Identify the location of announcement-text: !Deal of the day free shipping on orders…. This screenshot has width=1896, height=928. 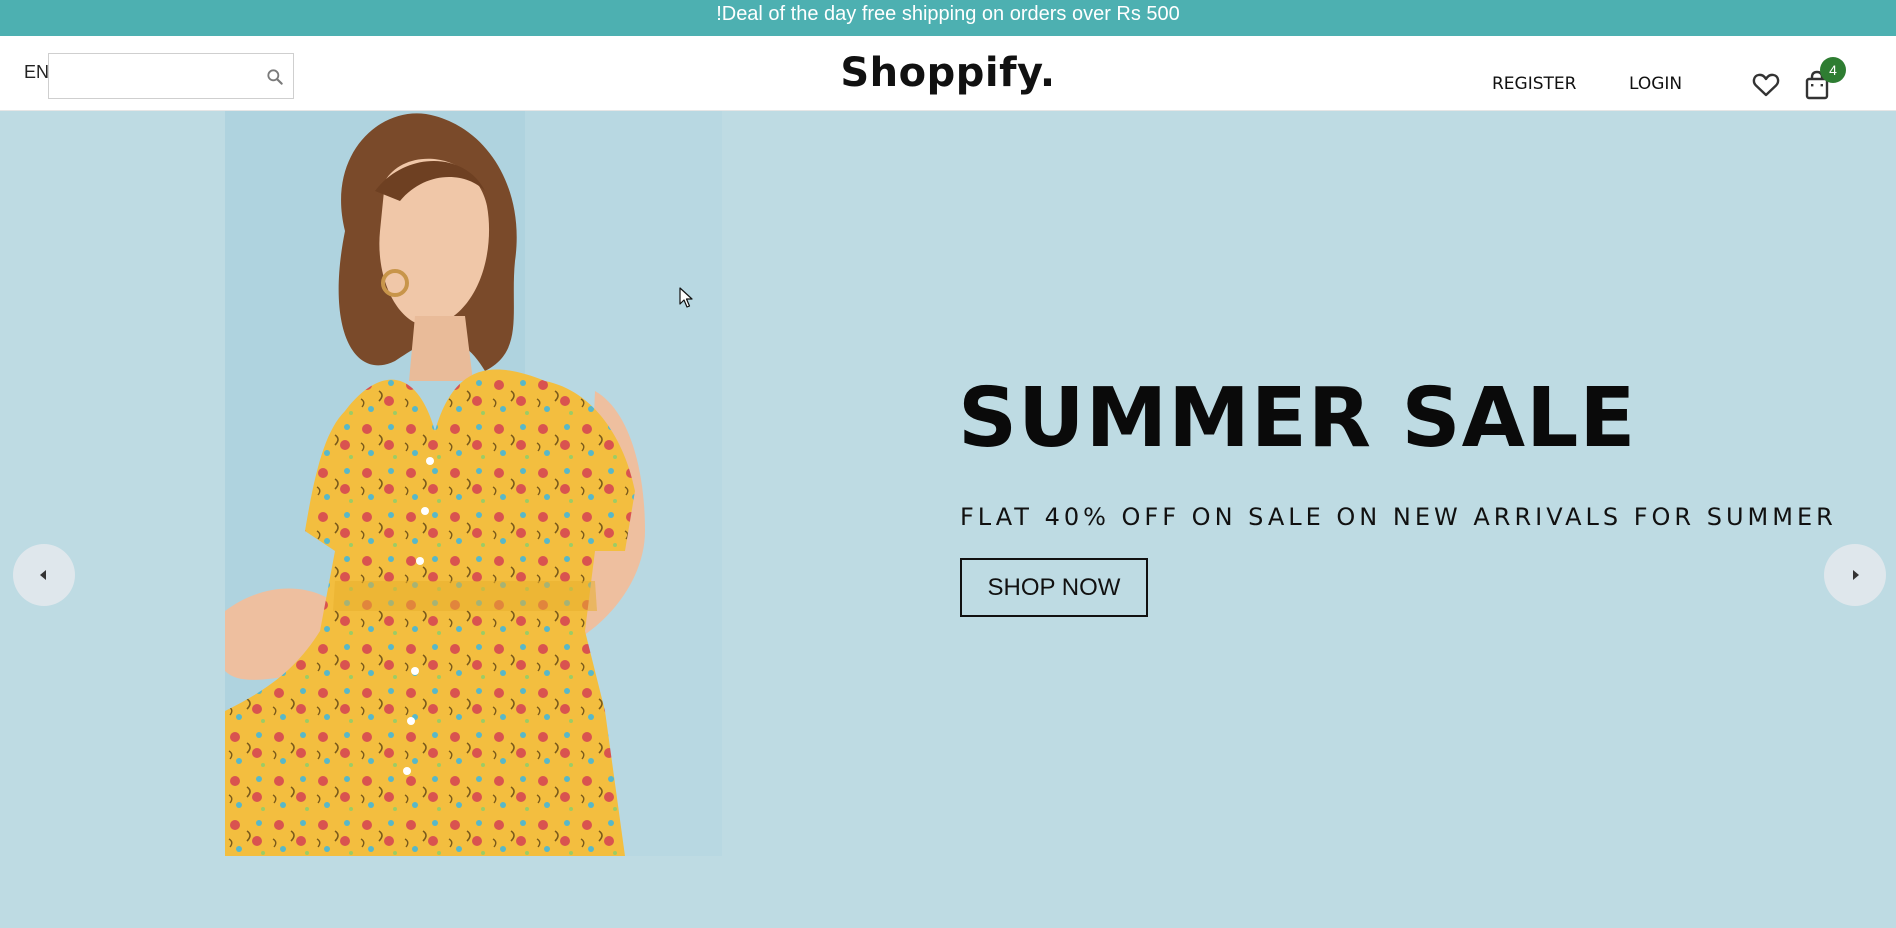
(948, 14).